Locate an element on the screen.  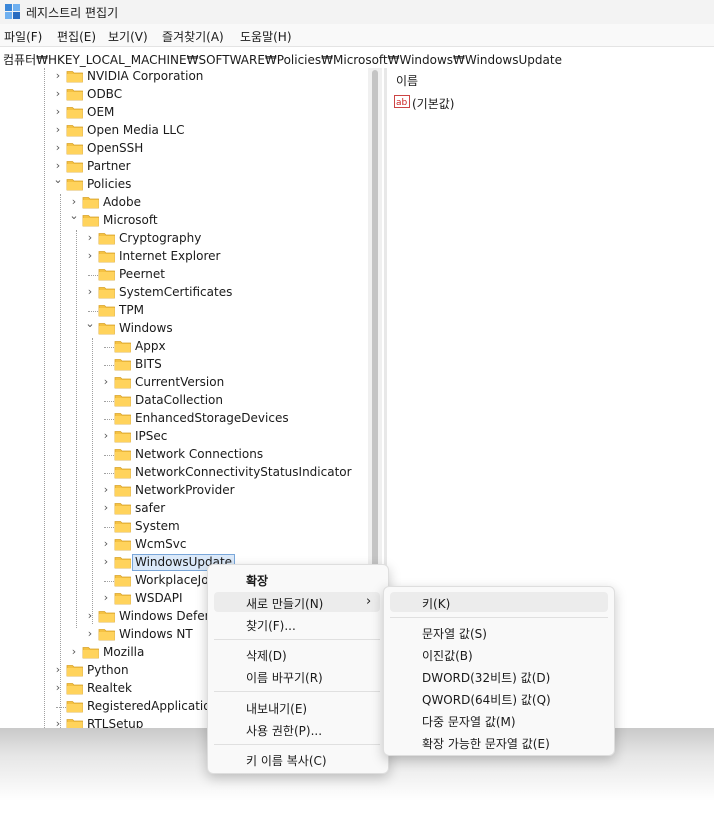
tree-node-label: DataCollection is located at coordinates (179, 400).